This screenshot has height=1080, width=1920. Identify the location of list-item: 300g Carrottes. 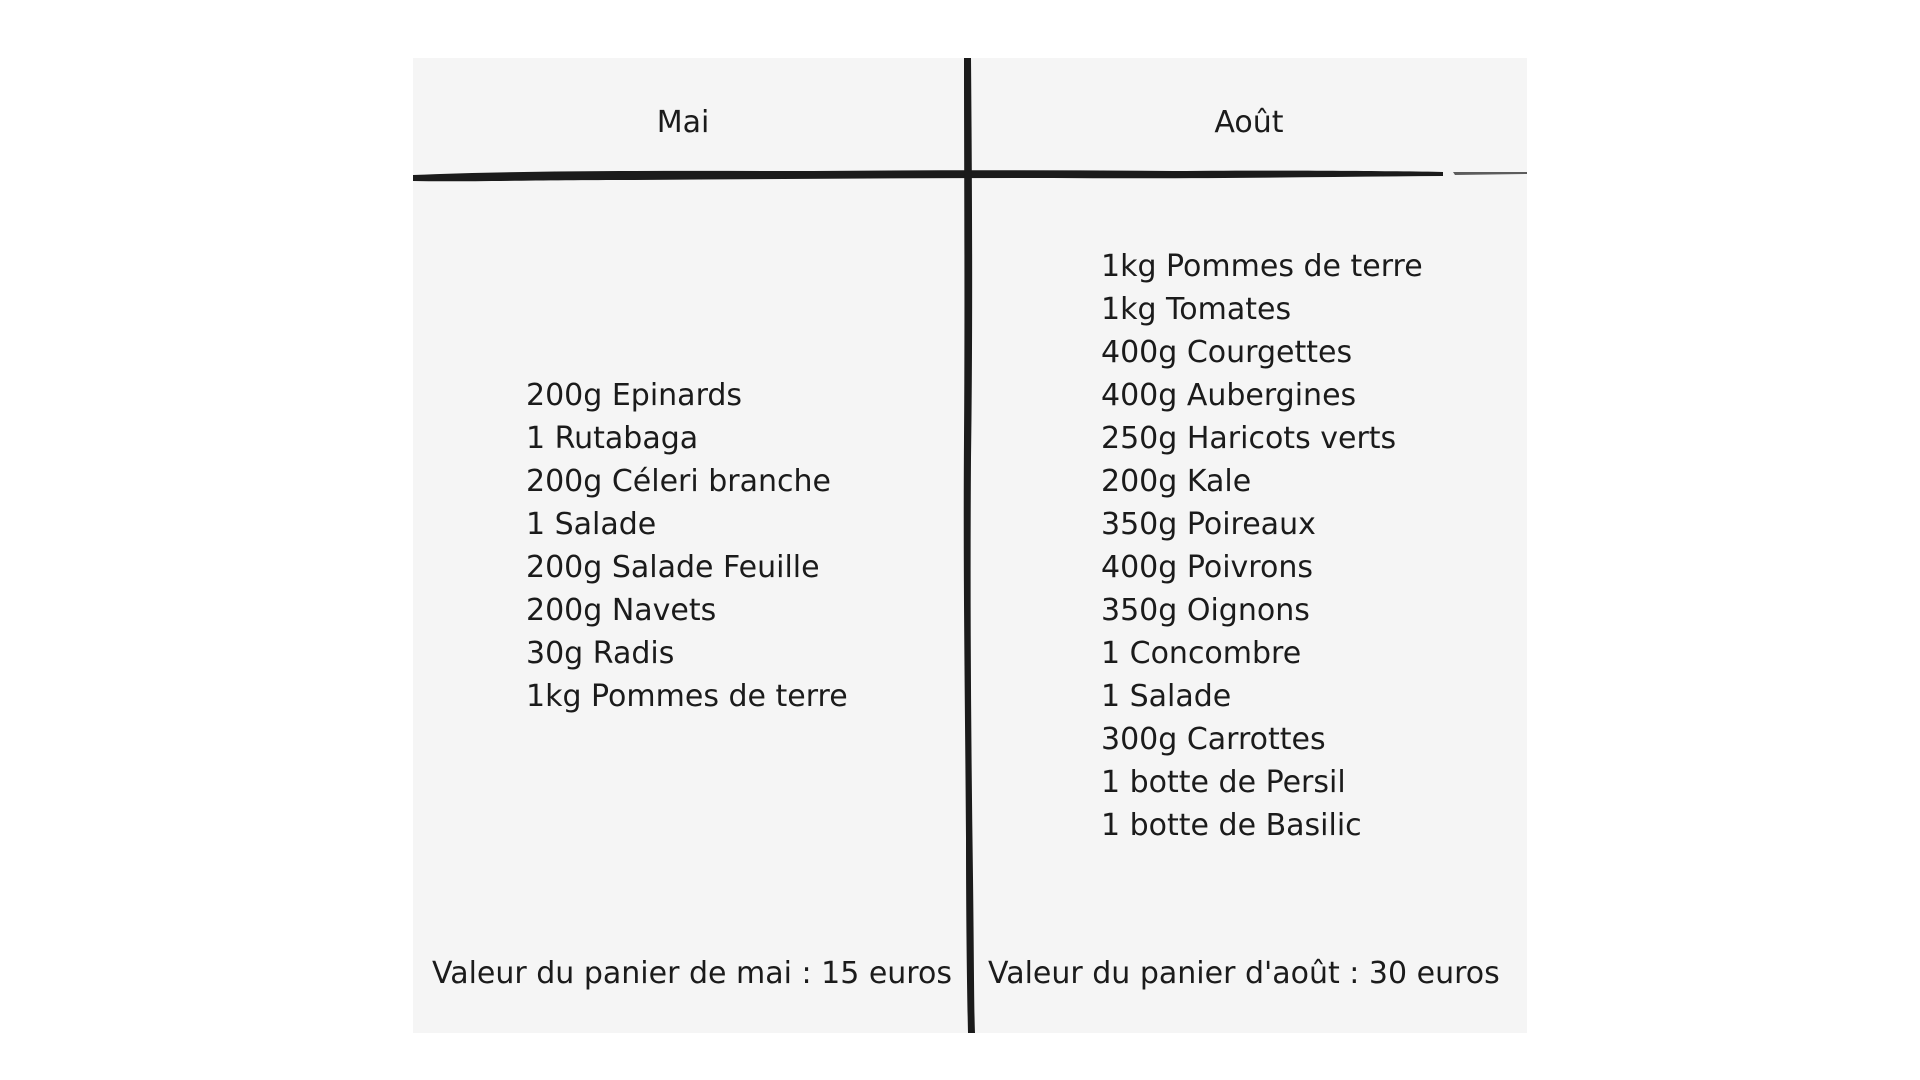
(1213, 739).